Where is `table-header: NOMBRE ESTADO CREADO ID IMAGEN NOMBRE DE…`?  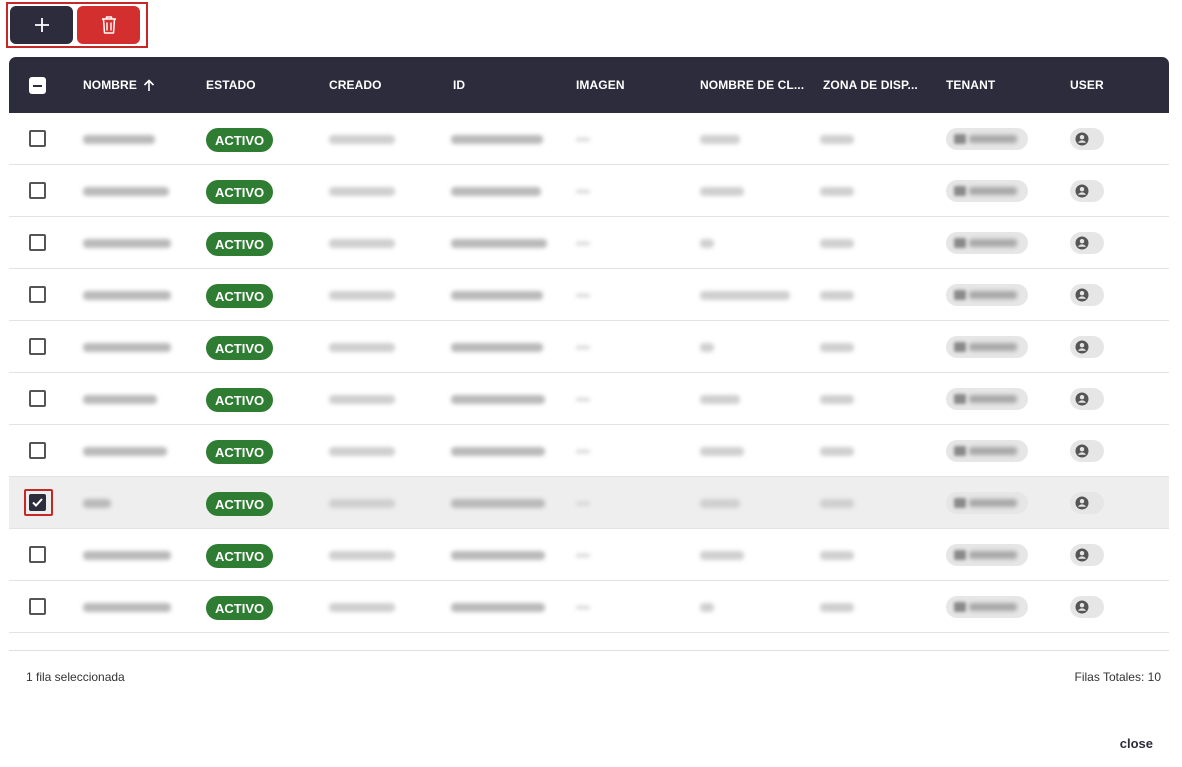
table-header: NOMBRE ESTADO CREADO ID IMAGEN NOMBRE DE… is located at coordinates (589, 85).